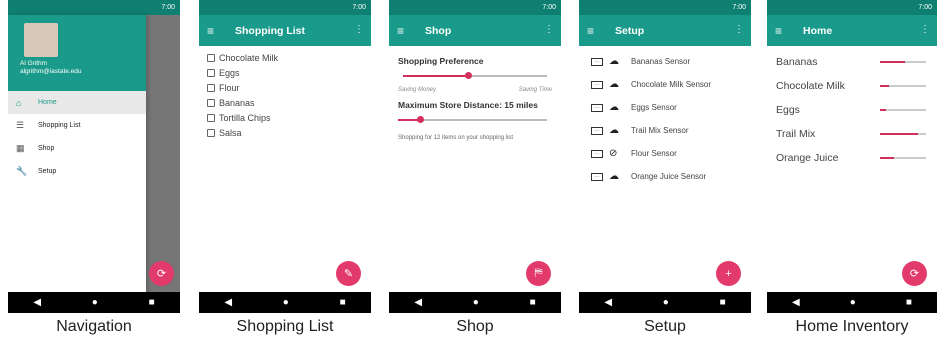 The width and height of the screenshot is (937, 345). I want to click on drawer-item-label: Setup, so click(47, 171).